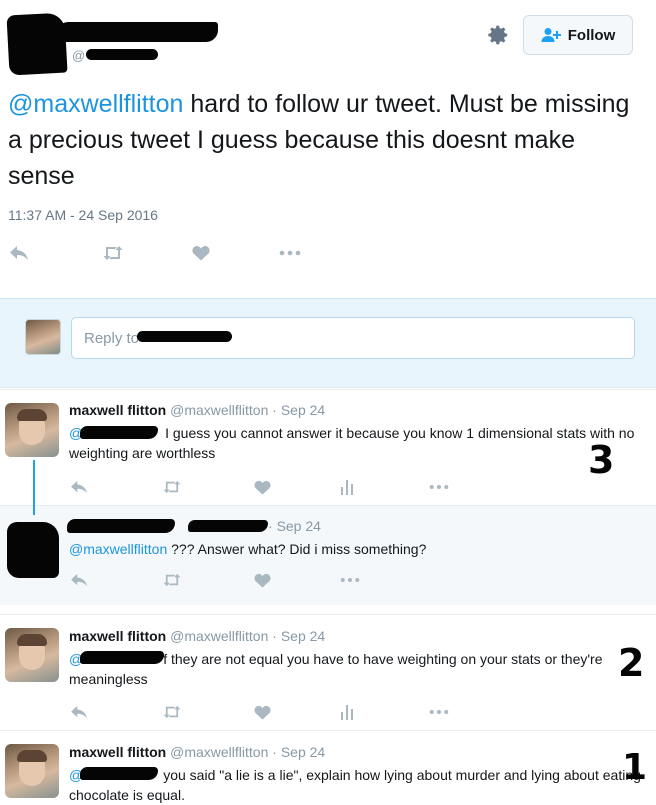 This screenshot has height=805, width=656. Describe the element at coordinates (118, 549) in the screenshot. I see `reply-mention-link: @maxwellflitton` at that location.